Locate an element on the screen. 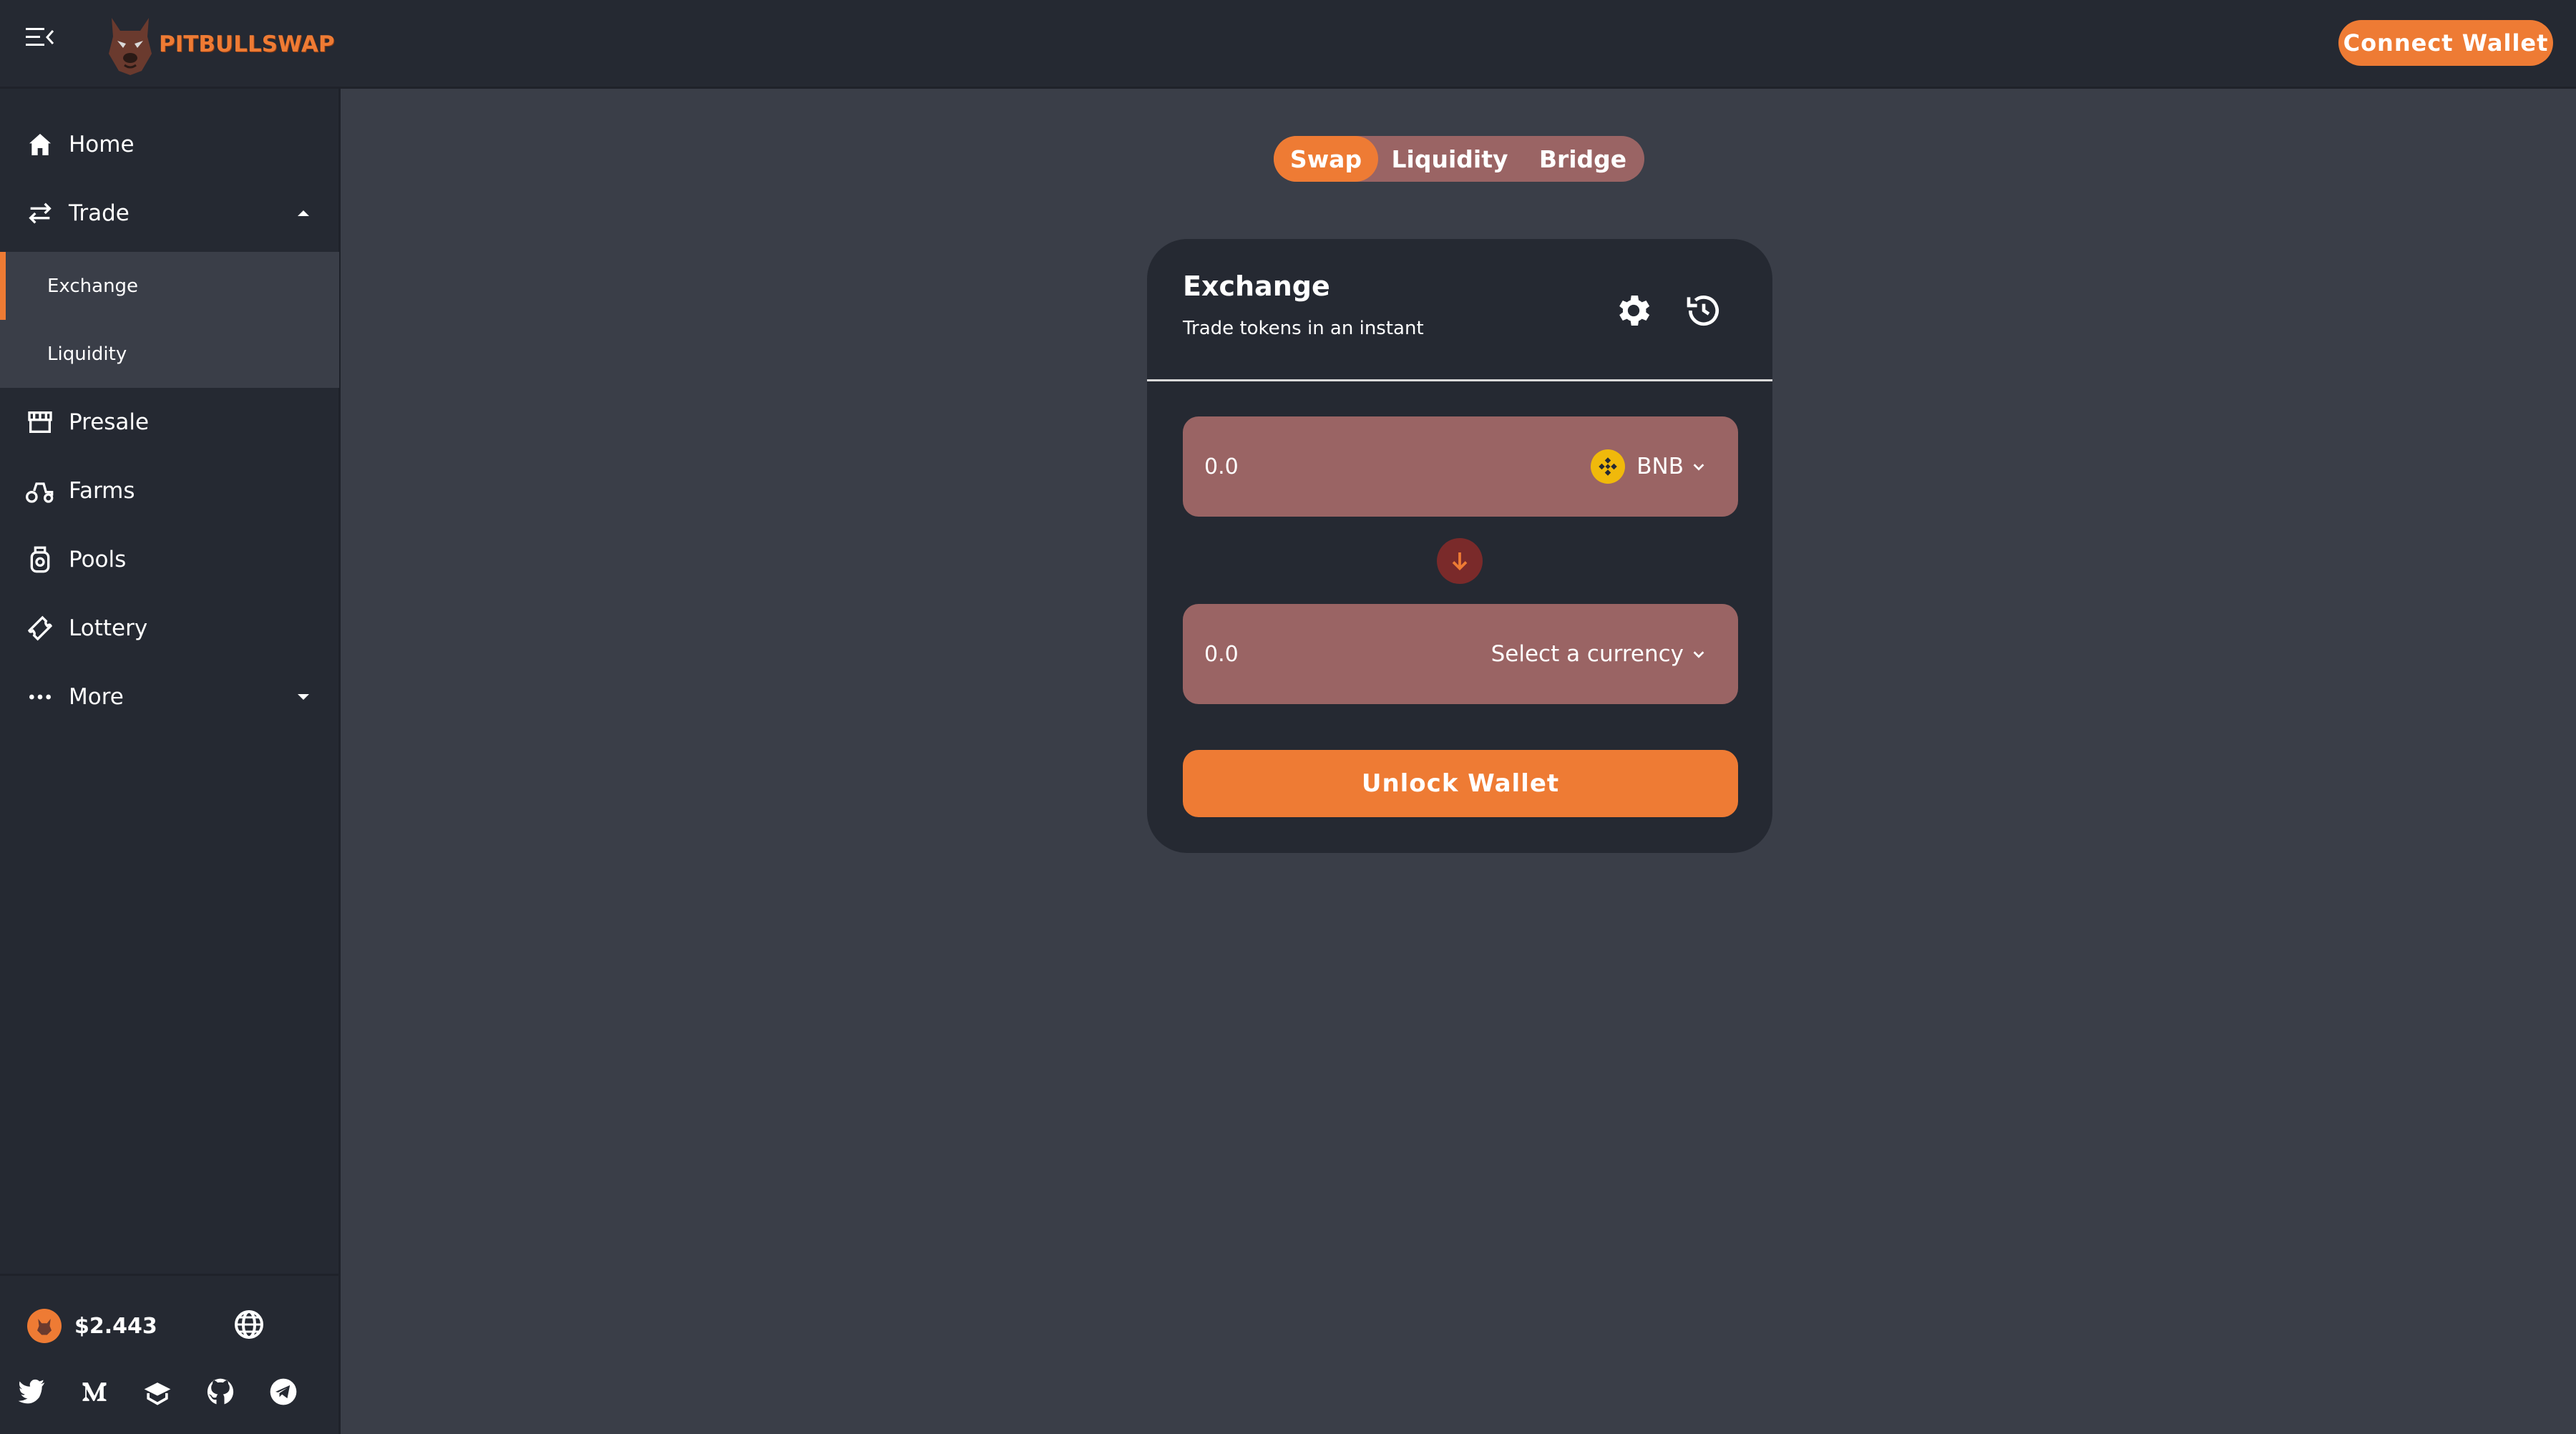 The image size is (2576, 1434). sidebar-item-label: Pools is located at coordinates (98, 559).